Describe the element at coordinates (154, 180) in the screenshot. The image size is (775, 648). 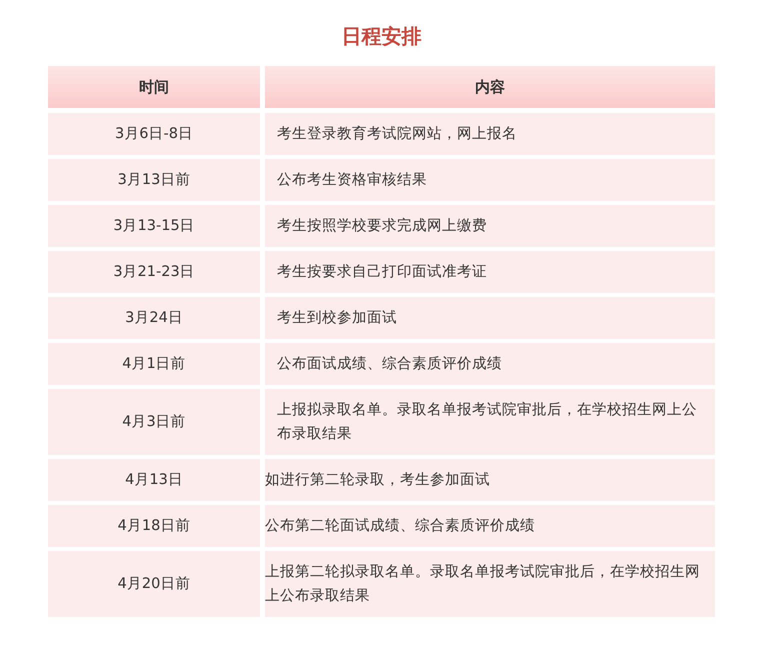
I see `table-cell: 3月13日前` at that location.